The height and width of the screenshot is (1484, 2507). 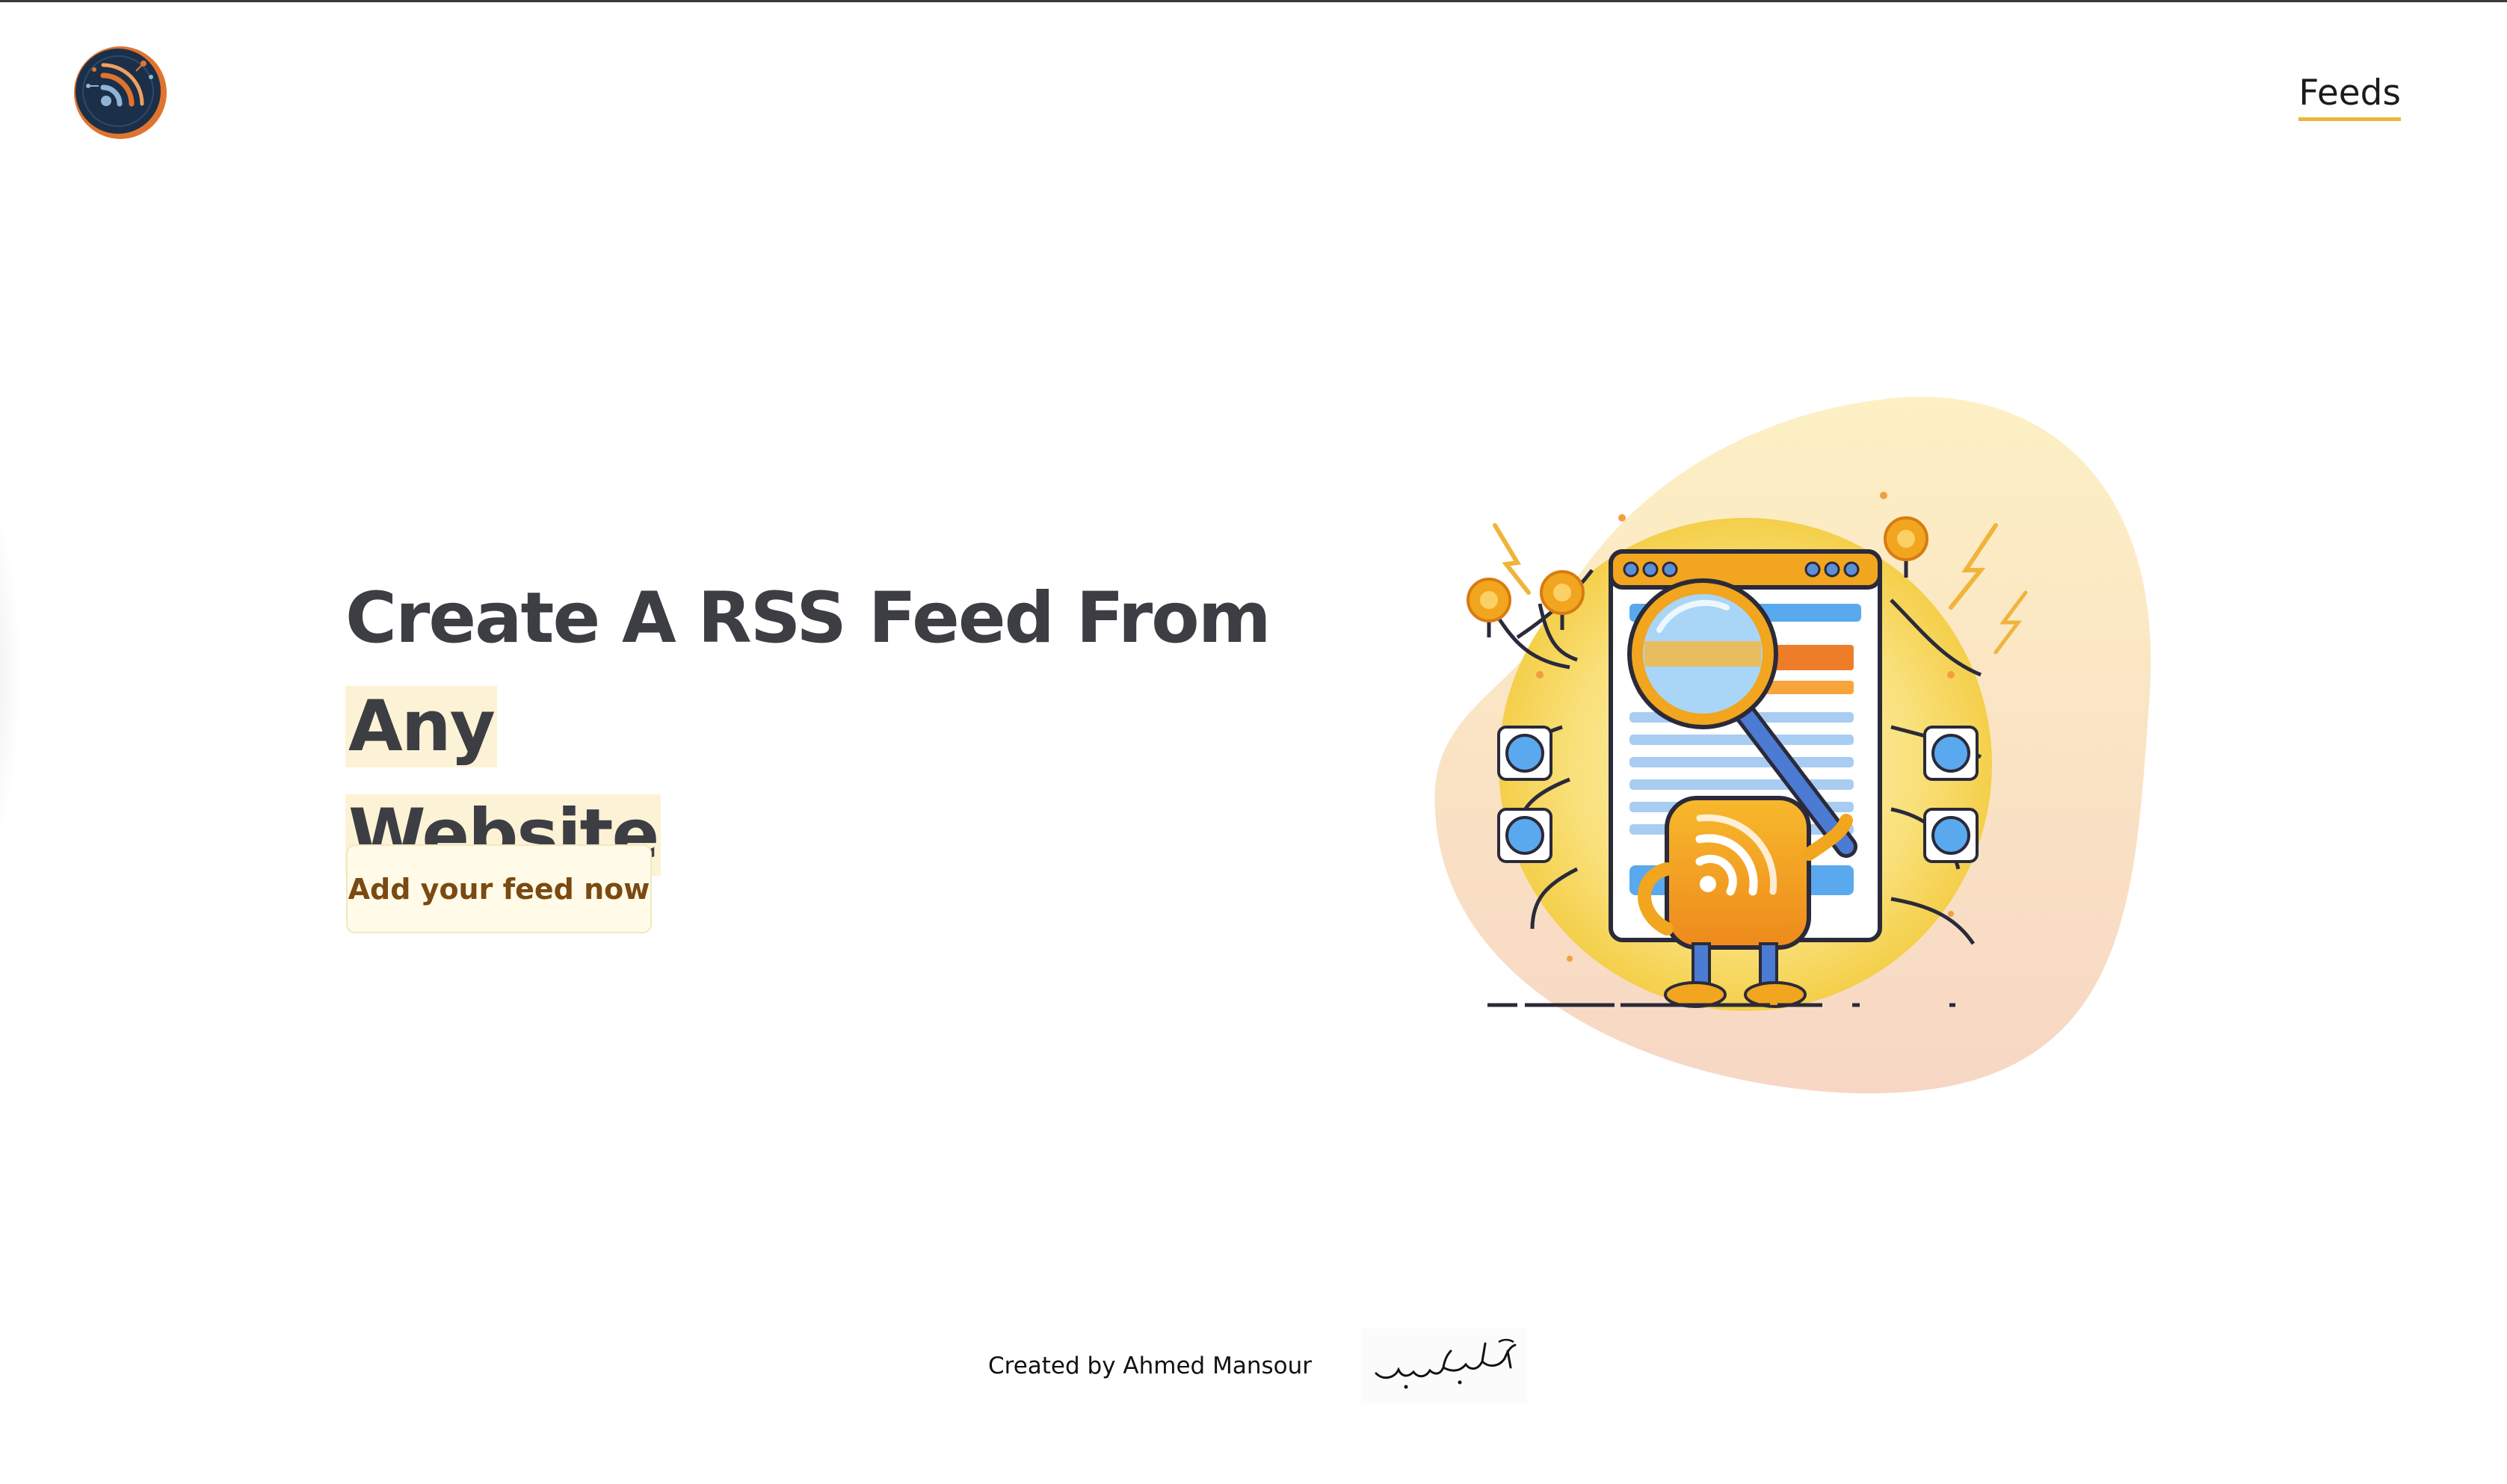 I want to click on hero-title-text: Create A RSS Feed From, so click(x=808, y=618).